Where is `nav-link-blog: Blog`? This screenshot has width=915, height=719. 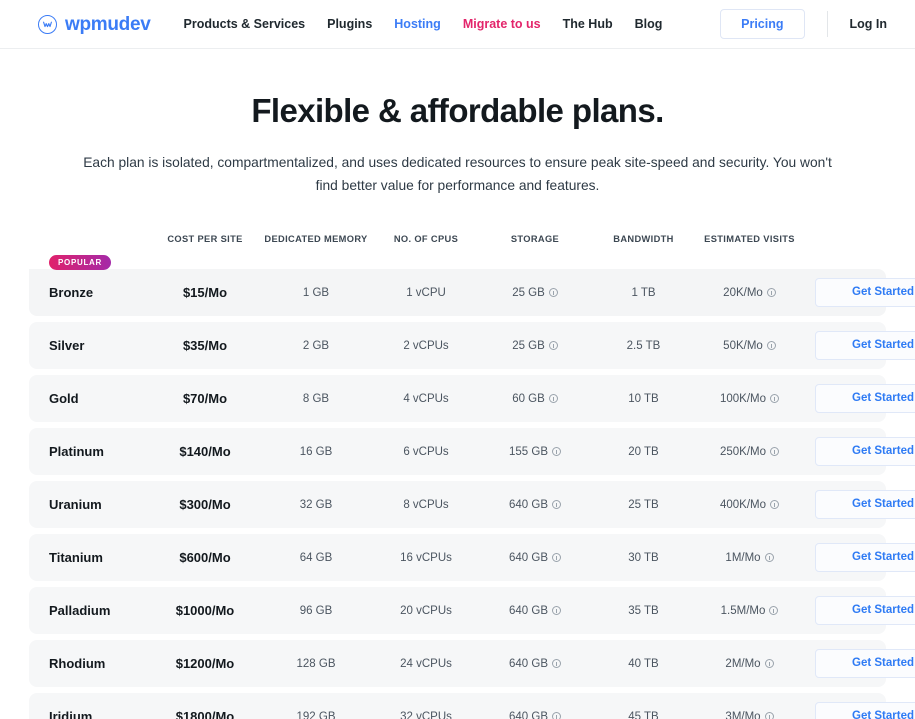
nav-link-blog: Blog is located at coordinates (649, 24).